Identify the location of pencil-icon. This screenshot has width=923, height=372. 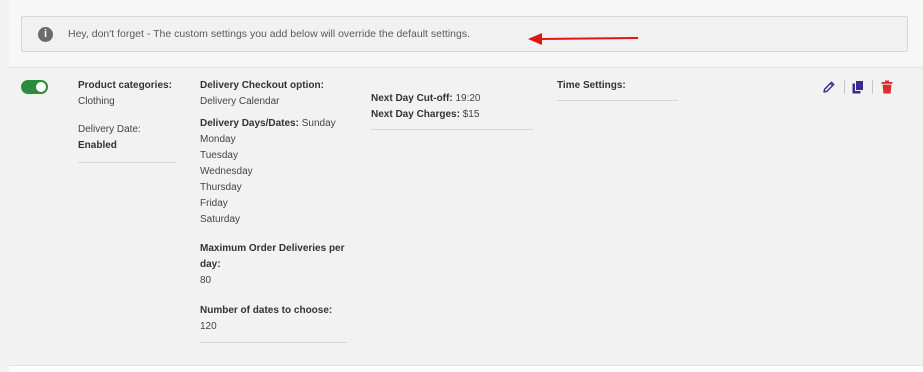
(829, 87).